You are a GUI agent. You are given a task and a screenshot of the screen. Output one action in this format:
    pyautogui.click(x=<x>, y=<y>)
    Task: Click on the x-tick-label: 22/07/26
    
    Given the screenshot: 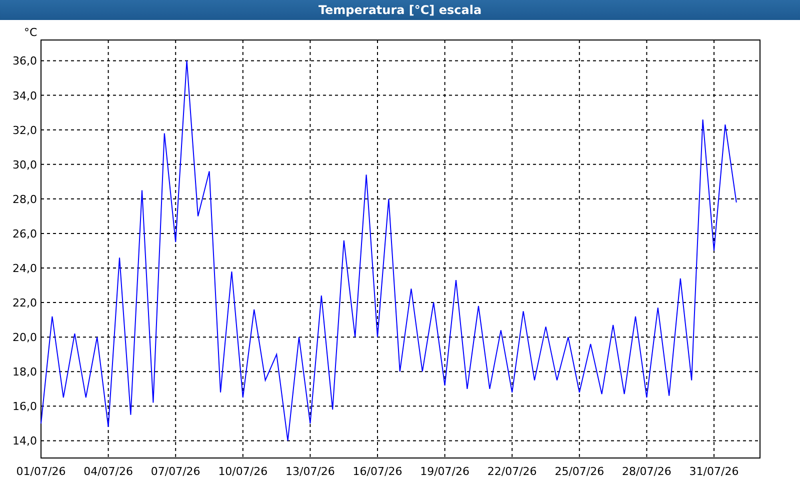 What is the action you would take?
    pyautogui.click(x=512, y=471)
    